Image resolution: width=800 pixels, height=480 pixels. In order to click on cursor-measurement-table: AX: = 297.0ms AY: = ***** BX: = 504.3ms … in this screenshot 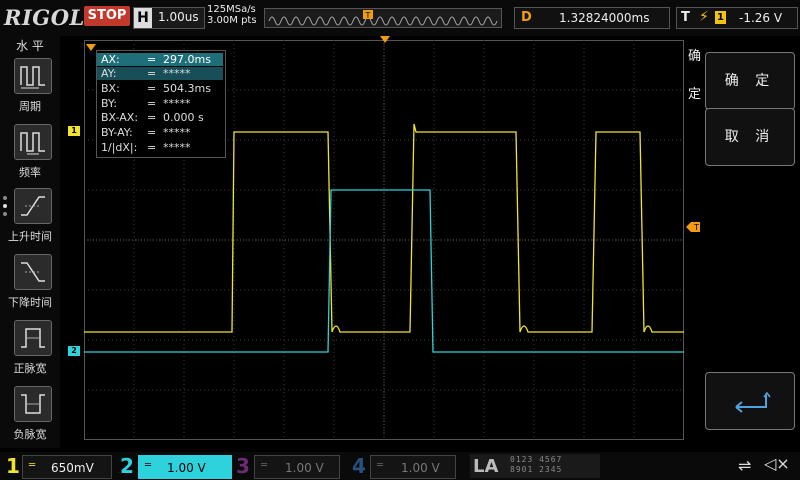, I will do `click(161, 104)`.